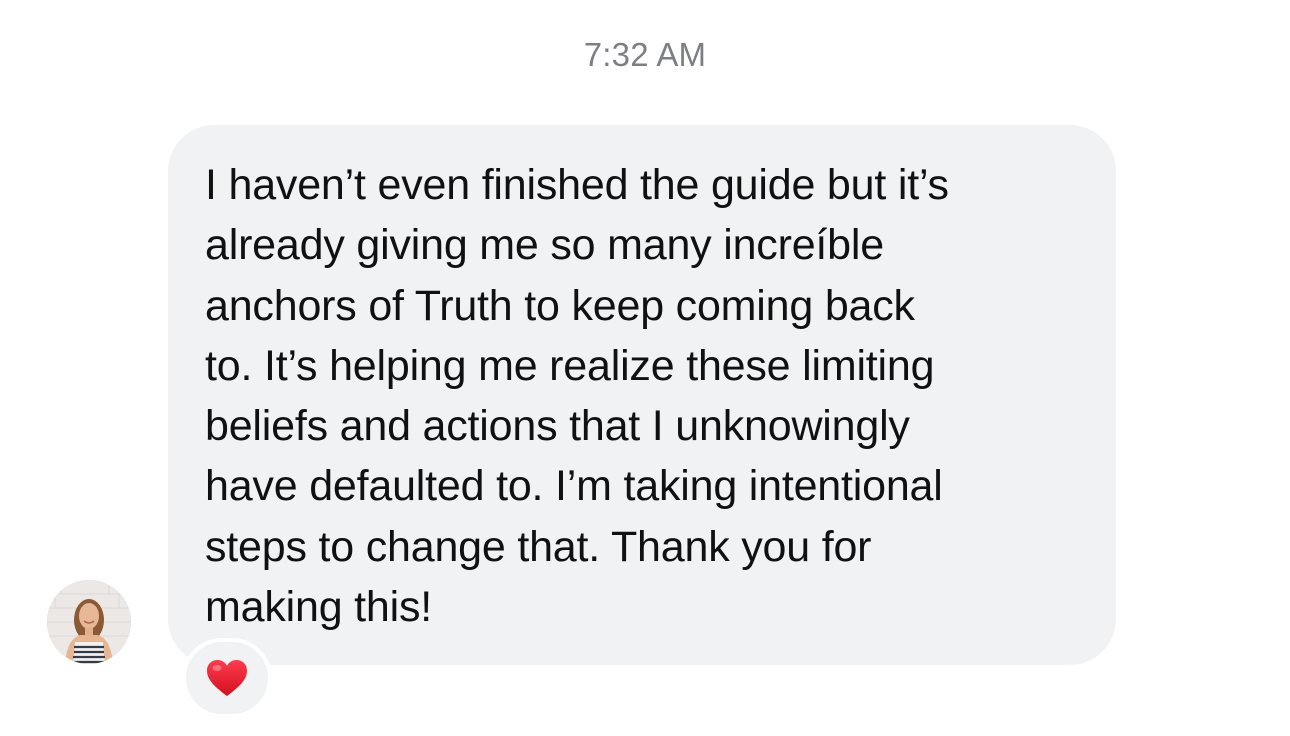 This screenshot has width=1290, height=736. I want to click on reaction-badge, so click(227, 678).